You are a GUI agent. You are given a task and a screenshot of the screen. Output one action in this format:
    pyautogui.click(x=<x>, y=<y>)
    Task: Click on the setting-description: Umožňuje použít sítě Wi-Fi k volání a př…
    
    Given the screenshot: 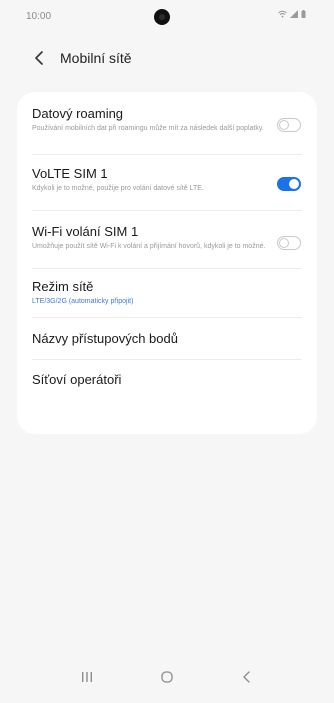 What is the action you would take?
    pyautogui.click(x=149, y=246)
    